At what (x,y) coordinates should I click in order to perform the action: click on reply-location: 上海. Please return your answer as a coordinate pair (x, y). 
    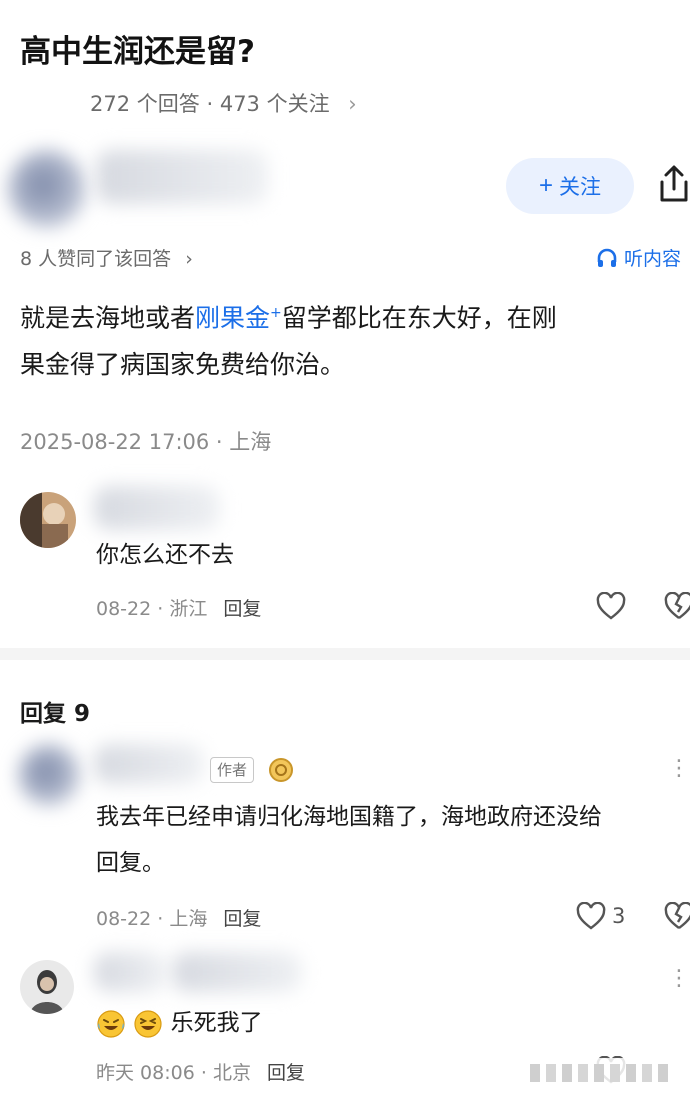
    Looking at the image, I should click on (188, 919).